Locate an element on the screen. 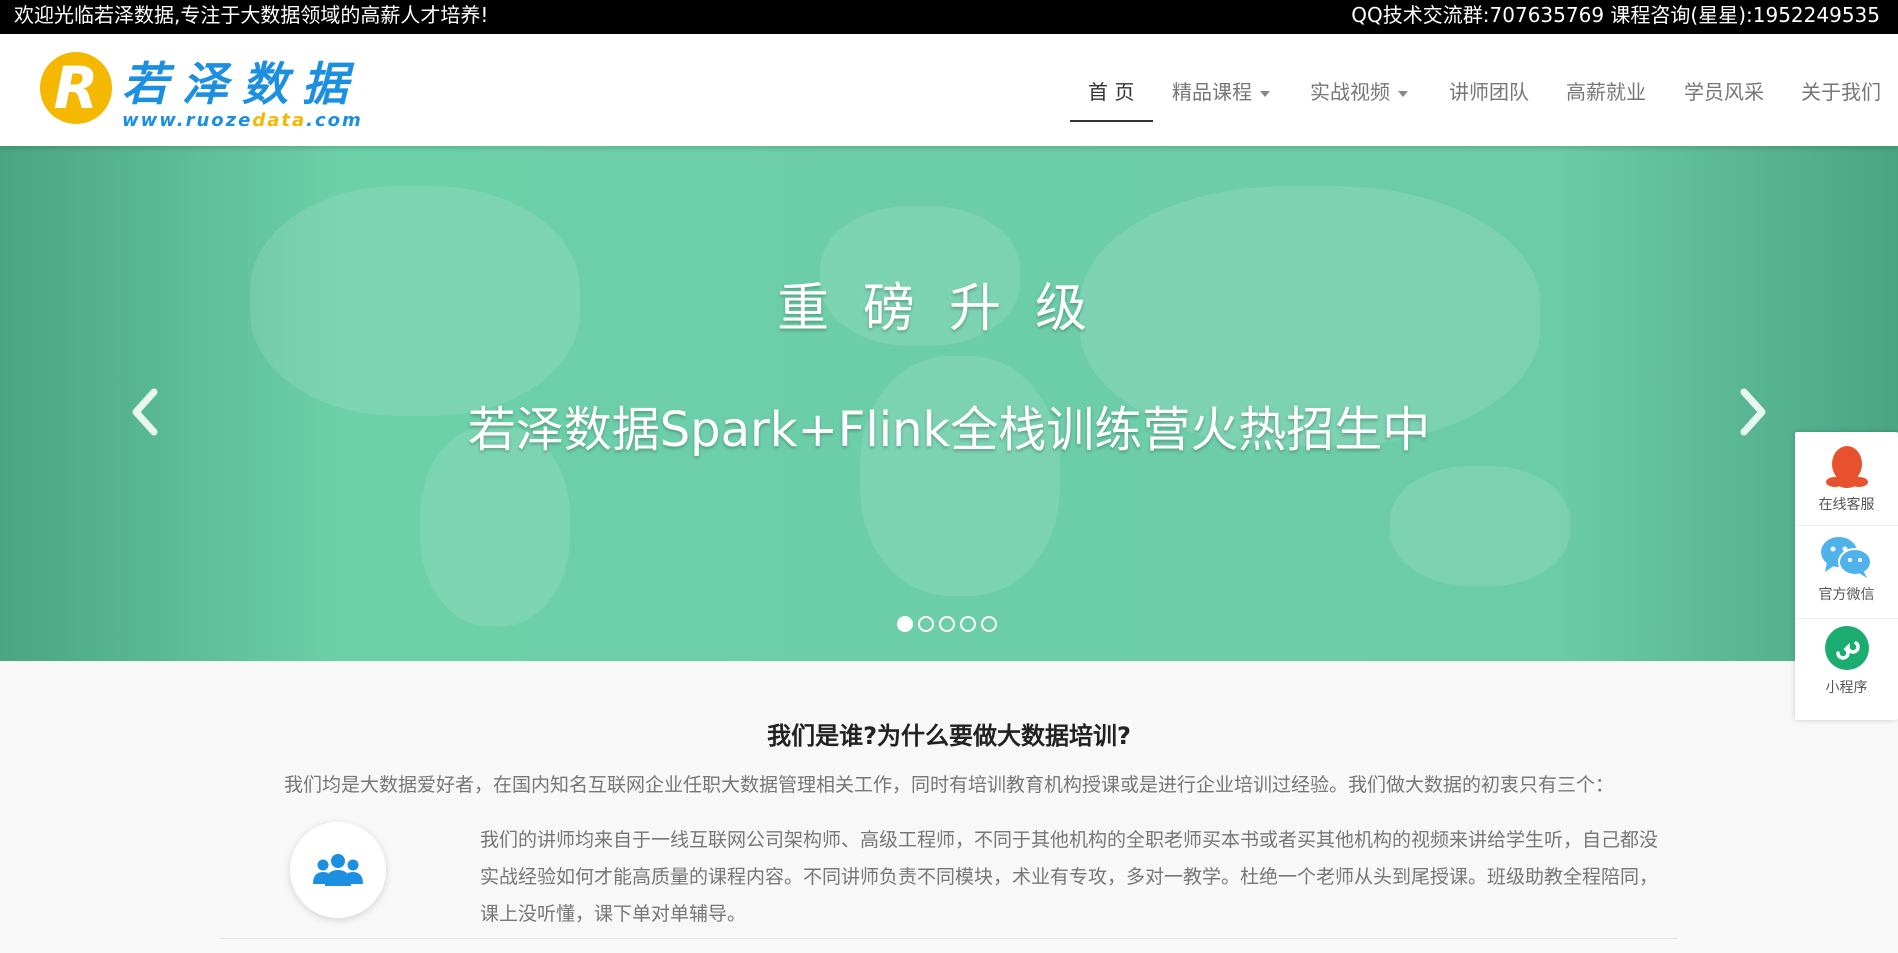 This screenshot has width=1898, height=953. nav-students: 学员风采 is located at coordinates (1724, 90).